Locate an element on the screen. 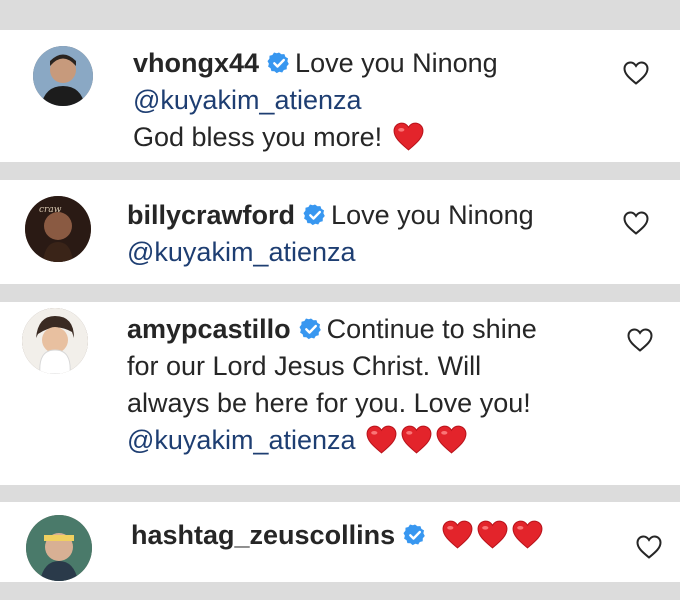 This screenshot has width=680, height=600. avatar: craw is located at coordinates (58, 229).